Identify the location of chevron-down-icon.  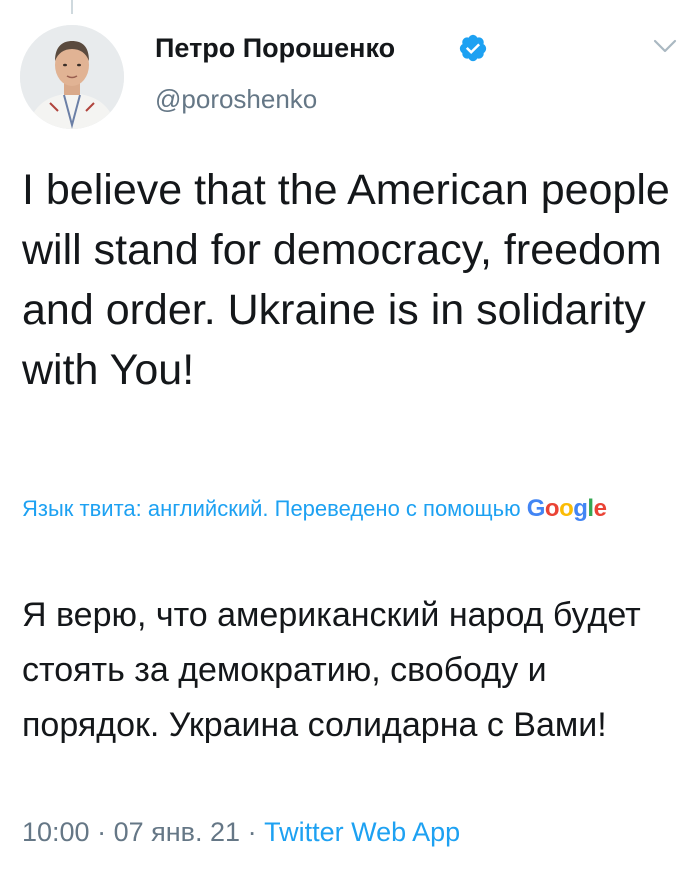
(665, 46).